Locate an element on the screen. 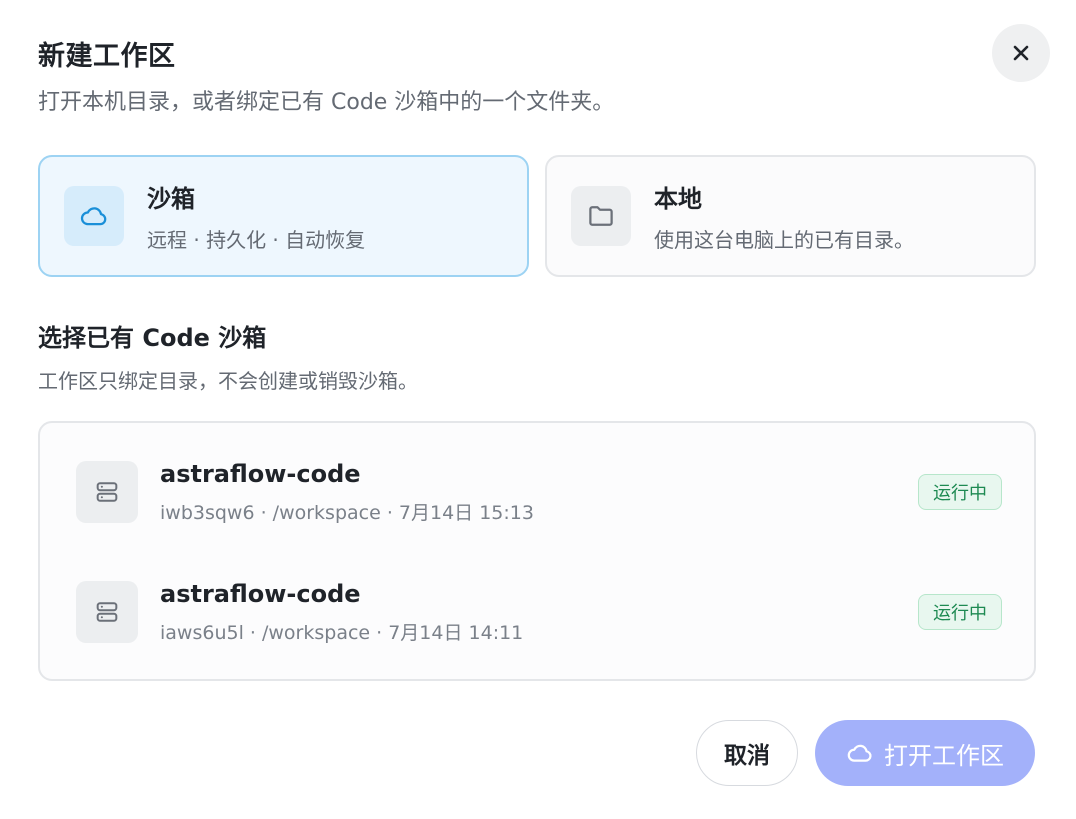 The width and height of the screenshot is (1076, 819). mode-title-sandbox: 沙箱 is located at coordinates (171, 199).